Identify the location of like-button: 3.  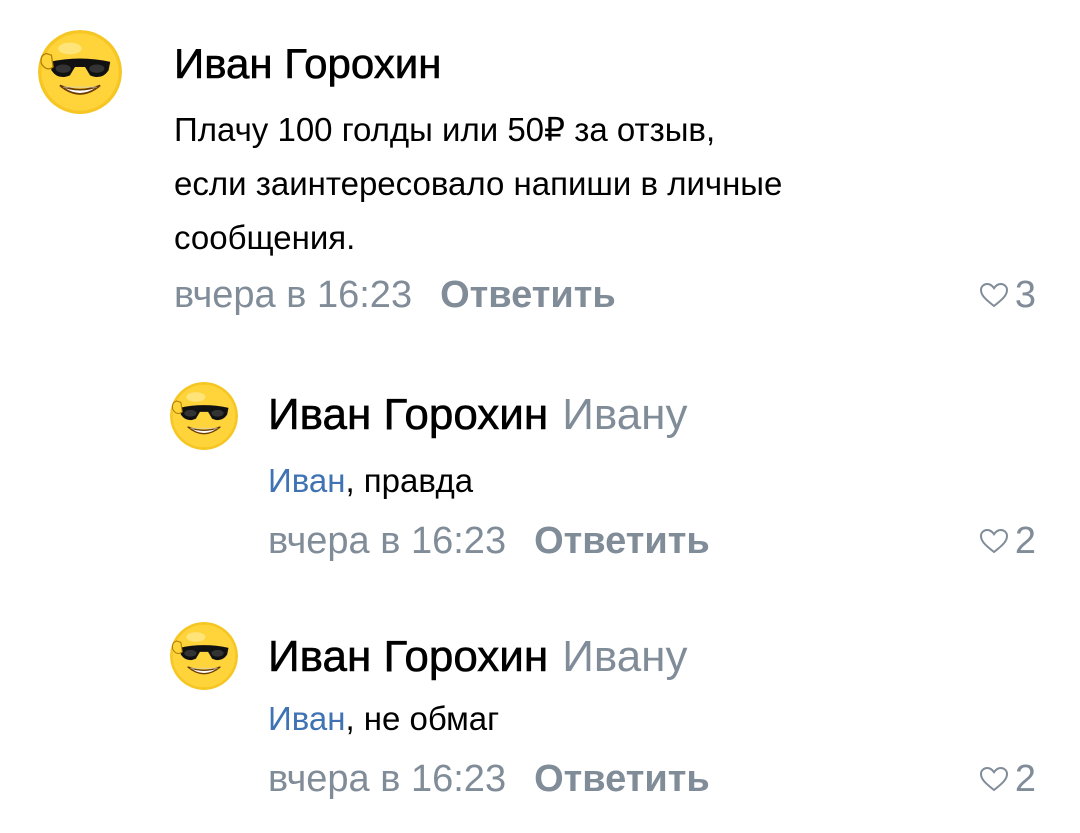
(1007, 295).